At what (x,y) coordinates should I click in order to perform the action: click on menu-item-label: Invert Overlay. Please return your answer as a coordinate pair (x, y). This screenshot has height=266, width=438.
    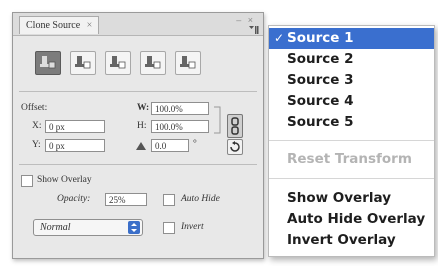
    Looking at the image, I should click on (341, 240).